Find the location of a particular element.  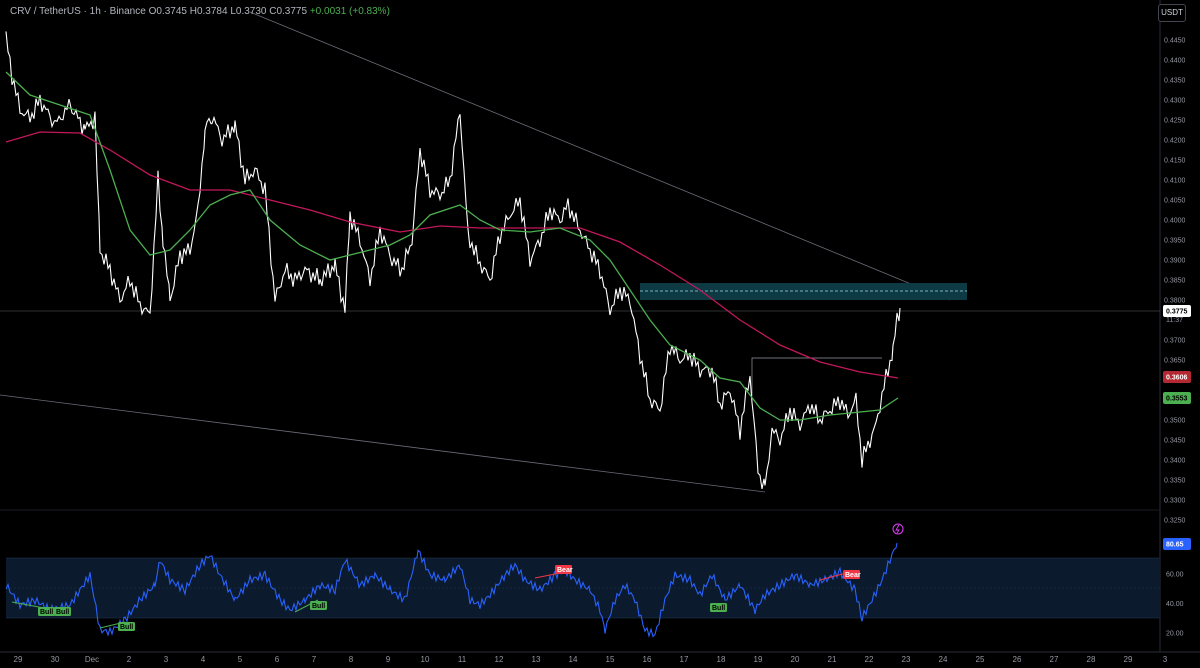

date-tick-label: 17 is located at coordinates (684, 659).